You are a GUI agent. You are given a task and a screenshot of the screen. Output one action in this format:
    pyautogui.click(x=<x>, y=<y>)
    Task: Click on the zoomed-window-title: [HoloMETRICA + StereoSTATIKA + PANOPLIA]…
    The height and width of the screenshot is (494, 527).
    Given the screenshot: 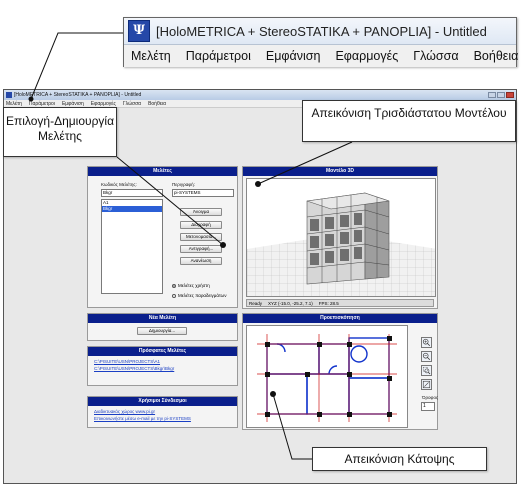 What is the action you would take?
    pyautogui.click(x=321, y=31)
    